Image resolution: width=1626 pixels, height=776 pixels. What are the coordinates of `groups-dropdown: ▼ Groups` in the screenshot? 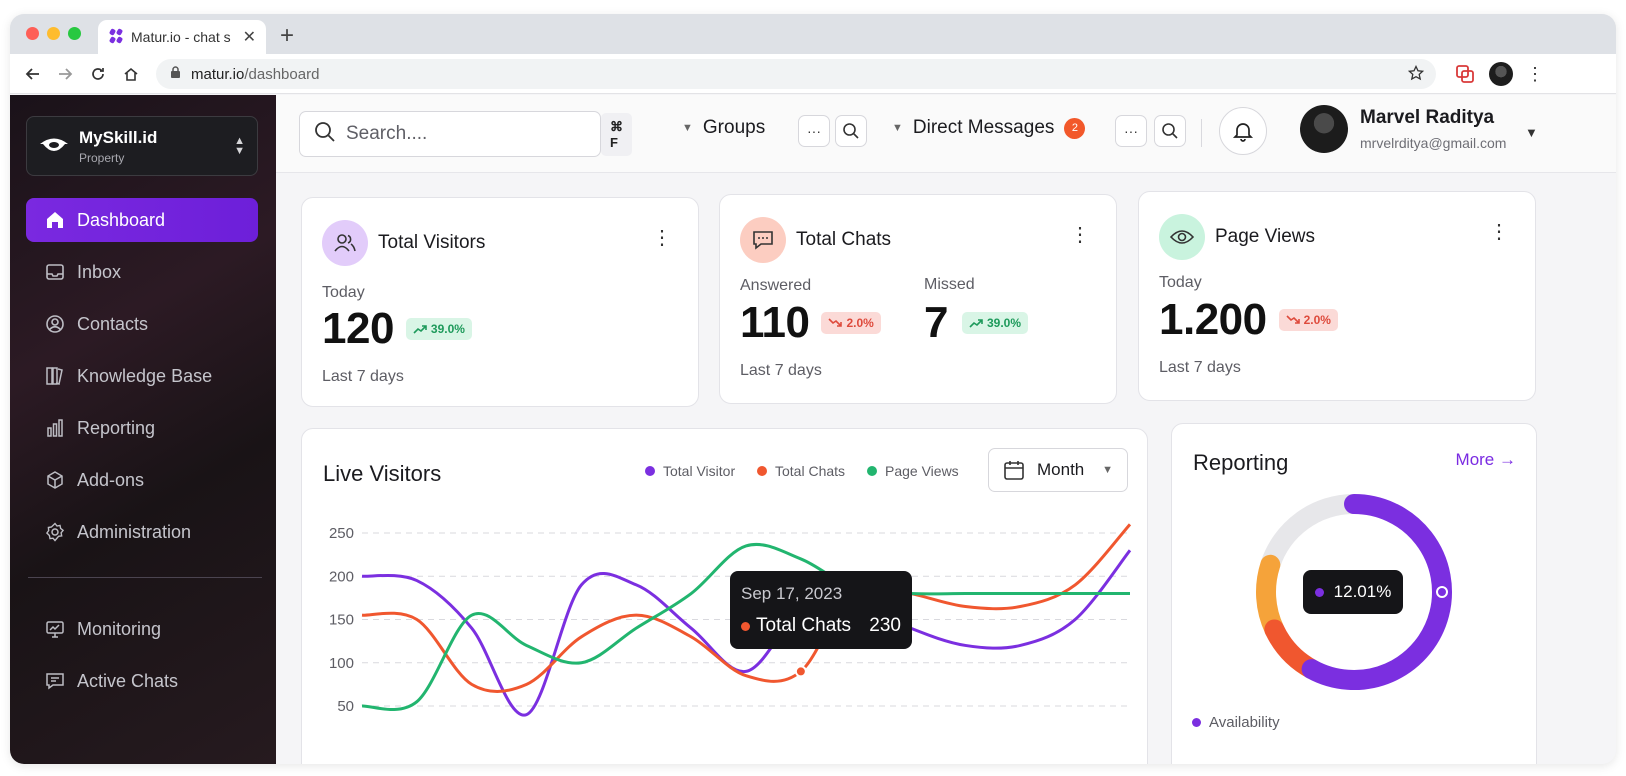 It's located at (723, 128).